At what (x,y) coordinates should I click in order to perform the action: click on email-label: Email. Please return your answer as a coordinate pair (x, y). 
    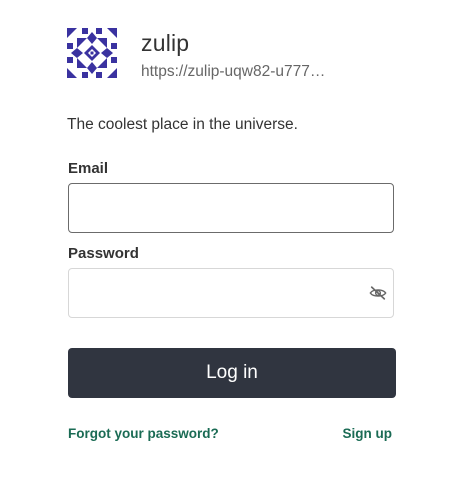
    Looking at the image, I should click on (88, 168).